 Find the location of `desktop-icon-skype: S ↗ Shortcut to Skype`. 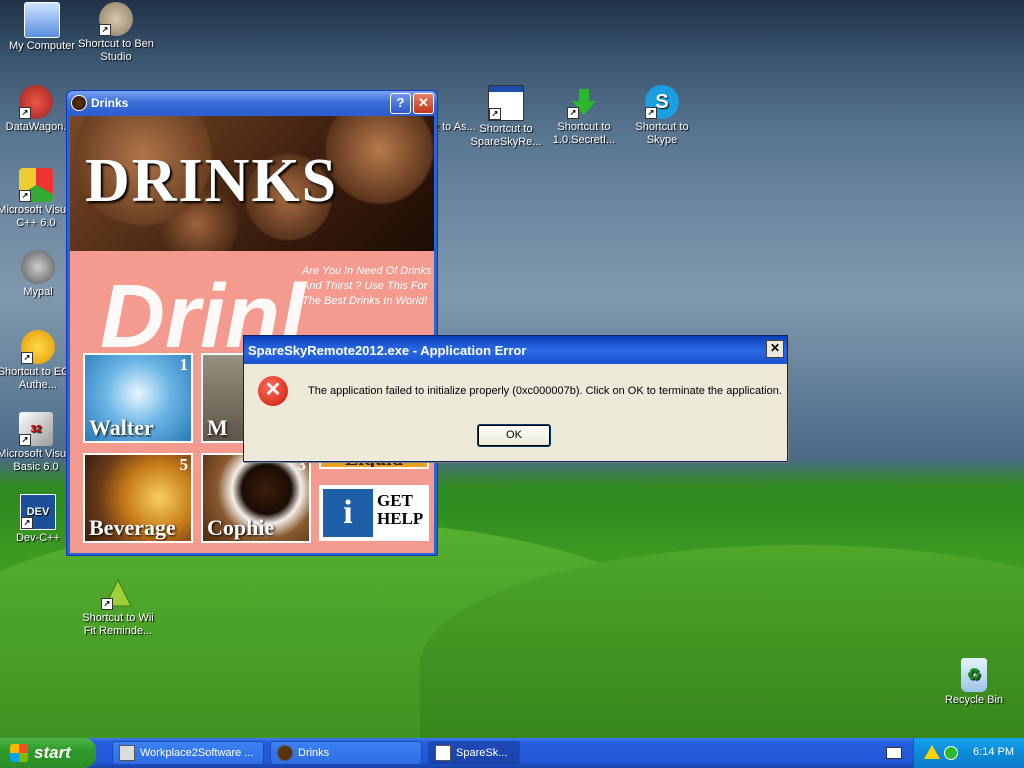

desktop-icon-skype: S ↗ Shortcut to Skype is located at coordinates (662, 116).